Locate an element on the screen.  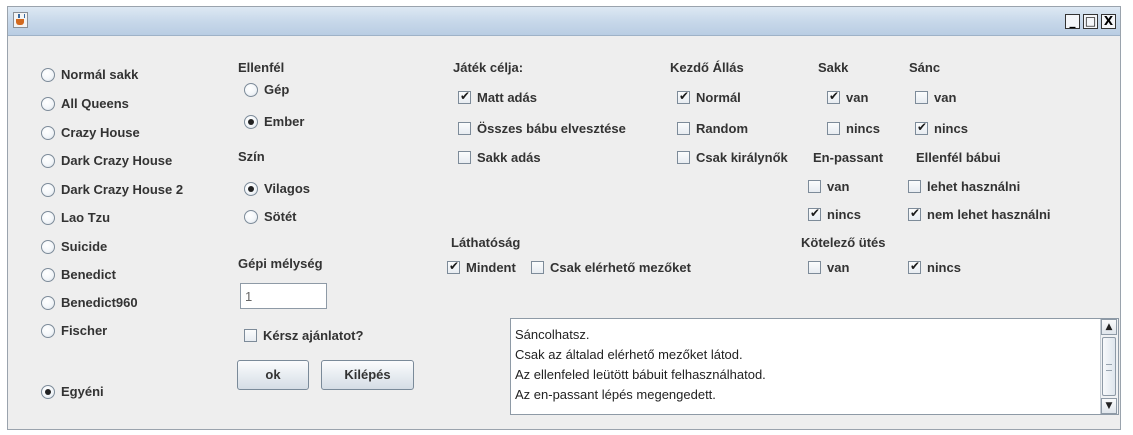
variant-option: Dark Crazy House 2 is located at coordinates (112, 189).